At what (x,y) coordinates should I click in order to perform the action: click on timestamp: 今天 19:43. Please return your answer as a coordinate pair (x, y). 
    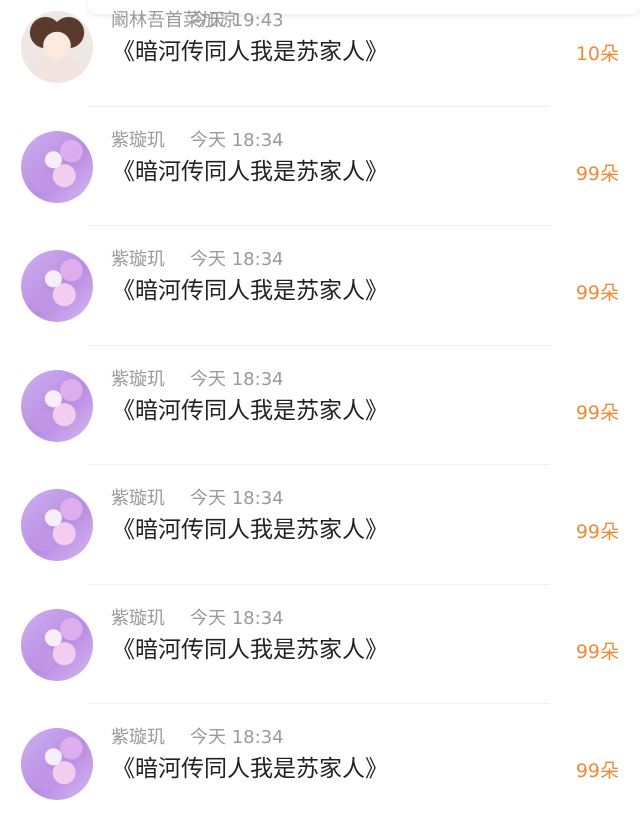
    Looking at the image, I should click on (237, 20).